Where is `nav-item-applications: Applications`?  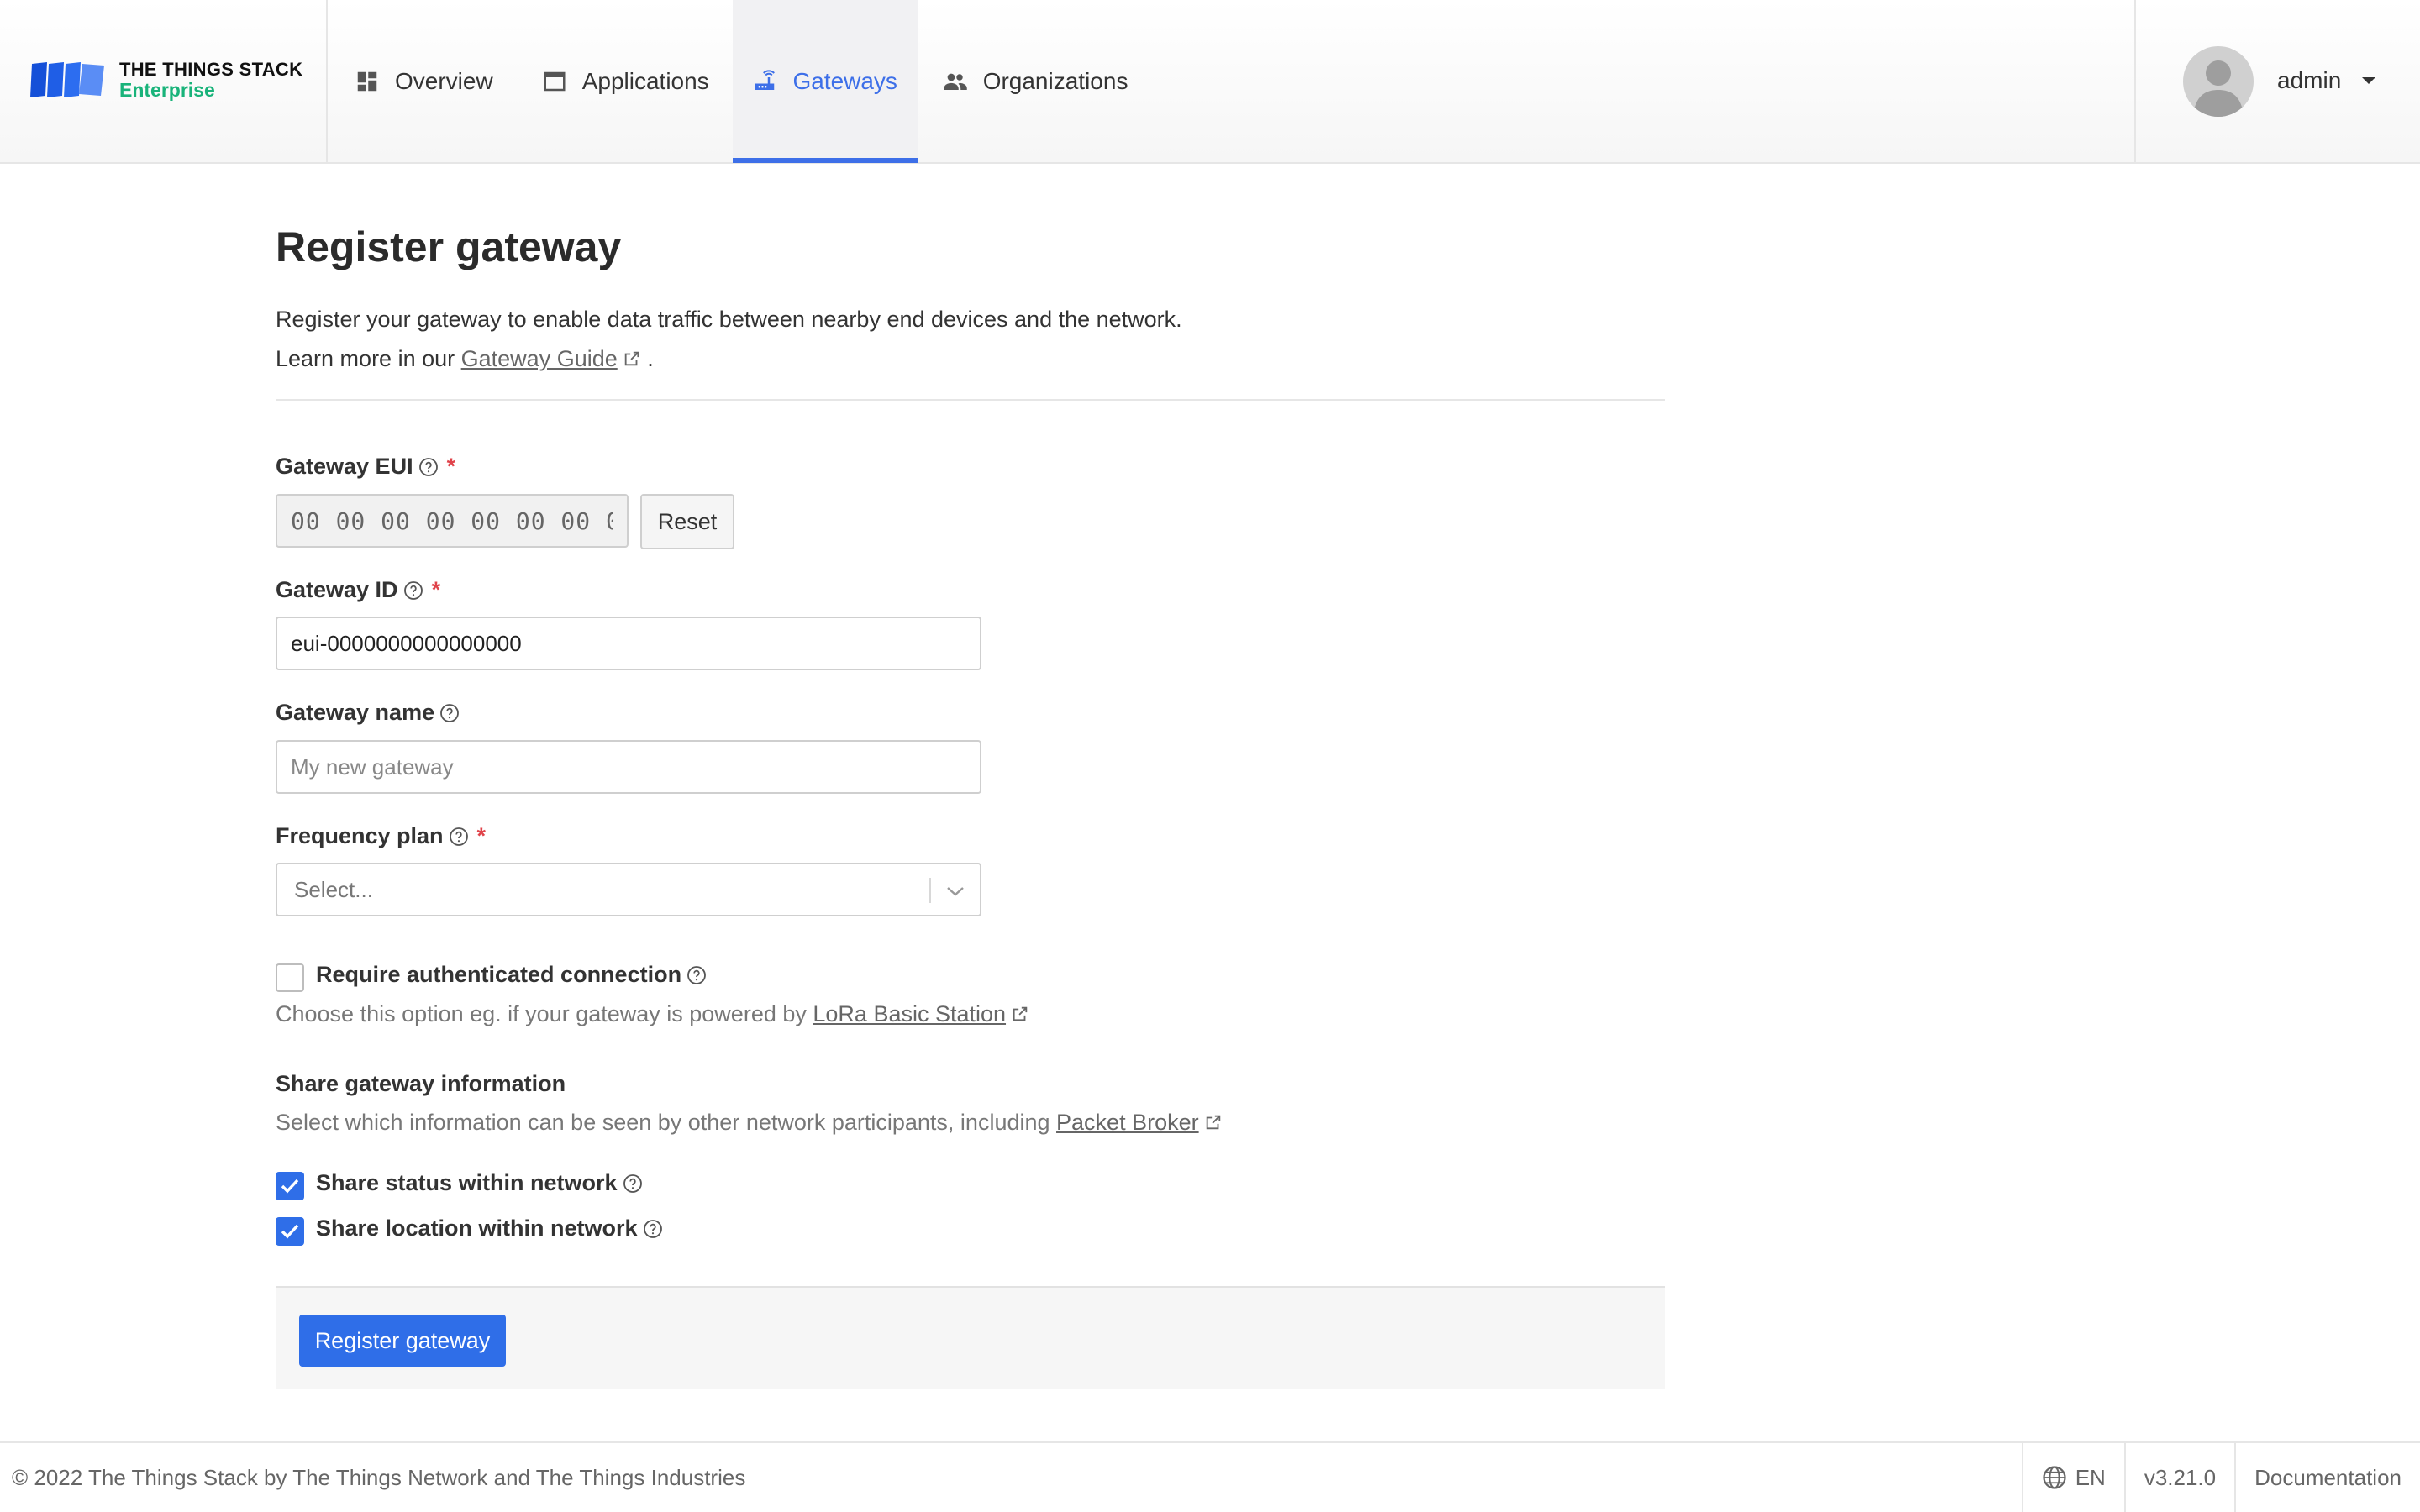
nav-item-applications: Applications is located at coordinates (625, 81).